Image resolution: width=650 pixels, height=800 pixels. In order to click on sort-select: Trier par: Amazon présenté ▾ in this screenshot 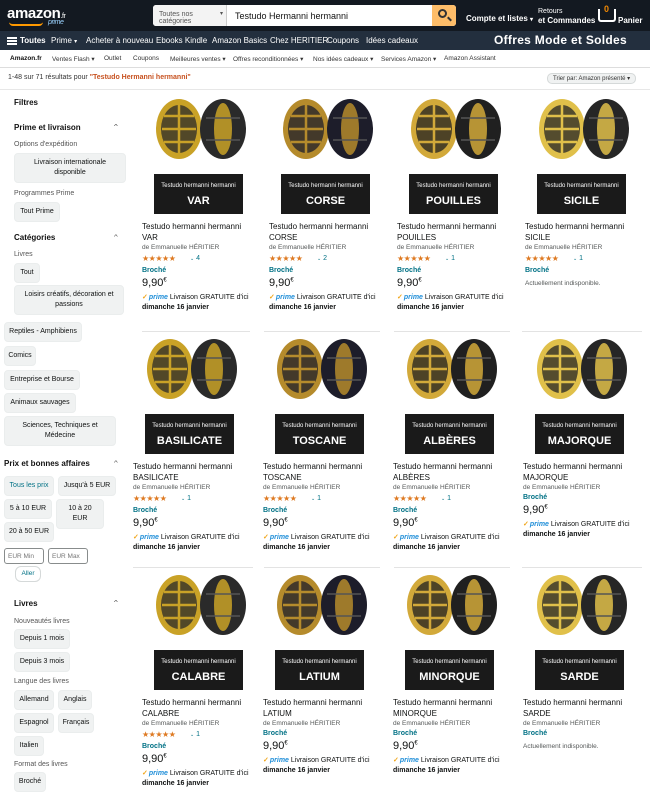, I will do `click(591, 78)`.